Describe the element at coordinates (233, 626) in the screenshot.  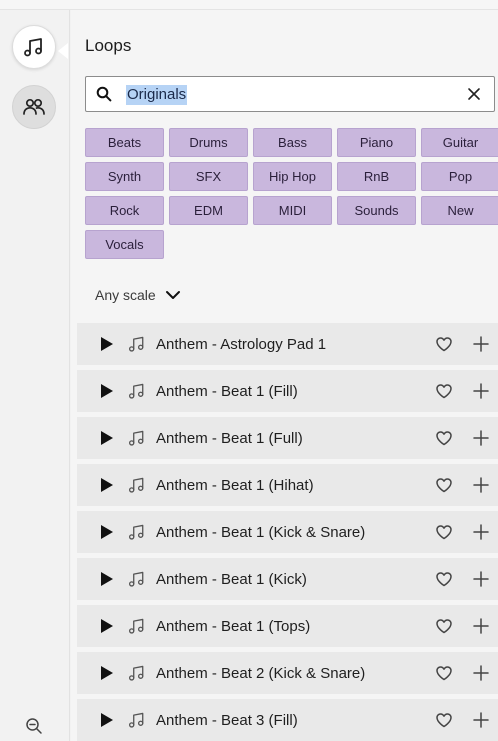
I see `loop-name: Anthem - Beat 1 (Tops)` at that location.